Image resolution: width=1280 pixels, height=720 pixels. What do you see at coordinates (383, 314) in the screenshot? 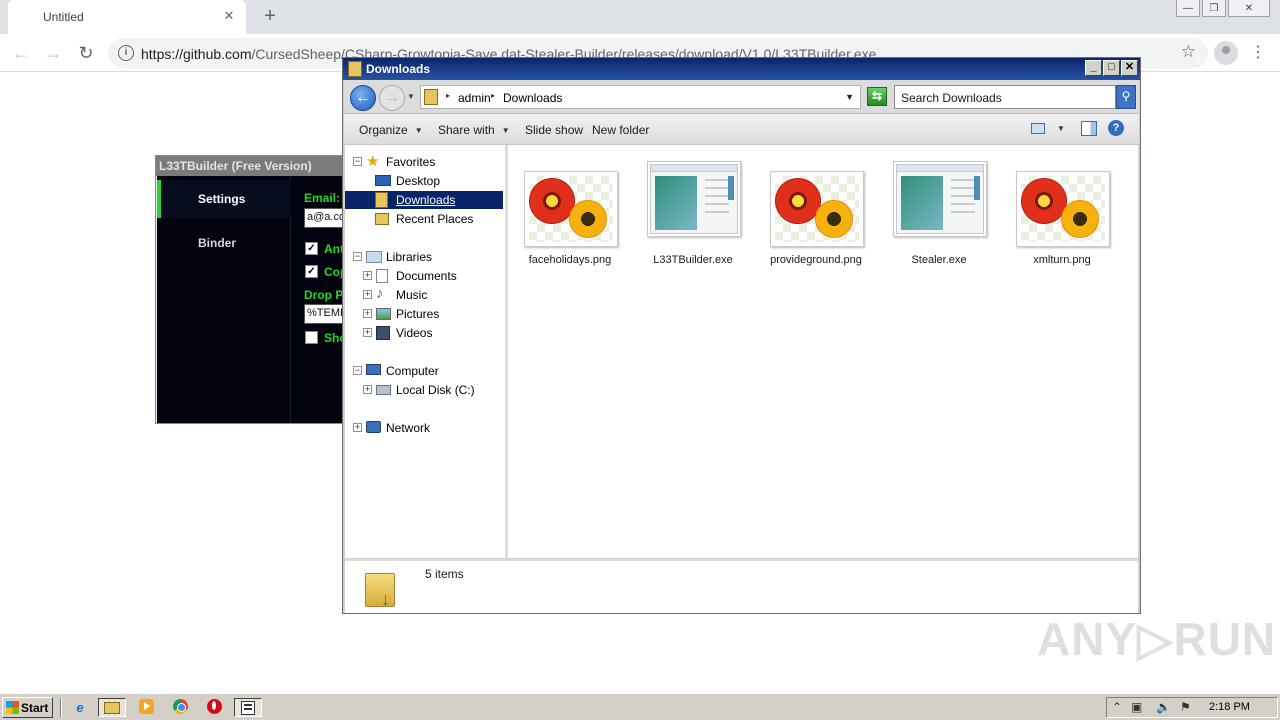
I see `pictures-icon` at bounding box center [383, 314].